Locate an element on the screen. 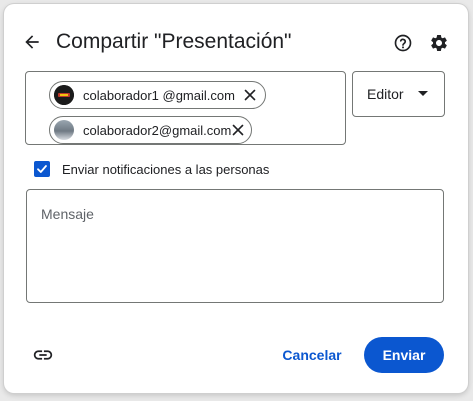  settings-button is located at coordinates (439, 43).